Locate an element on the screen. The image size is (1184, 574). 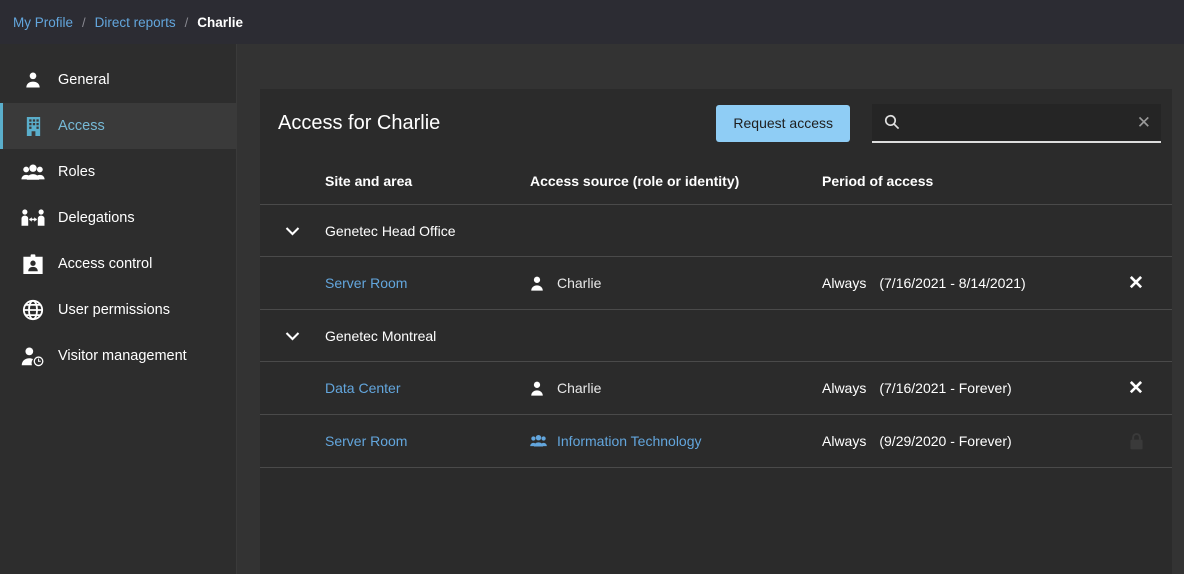
lock-icon is located at coordinates (1136, 441).